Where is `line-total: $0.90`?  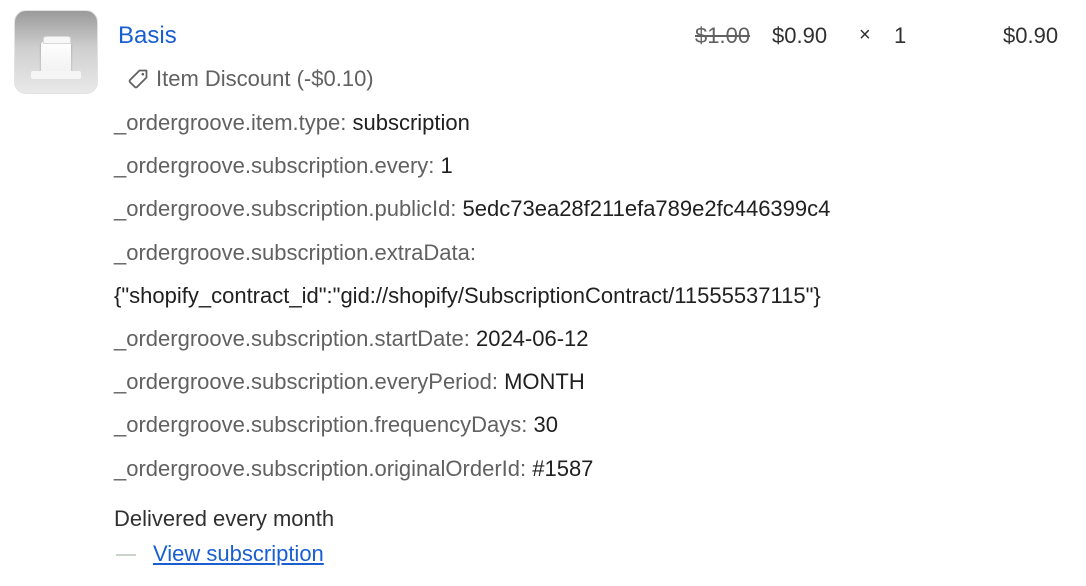
line-total: $0.90 is located at coordinates (1031, 35).